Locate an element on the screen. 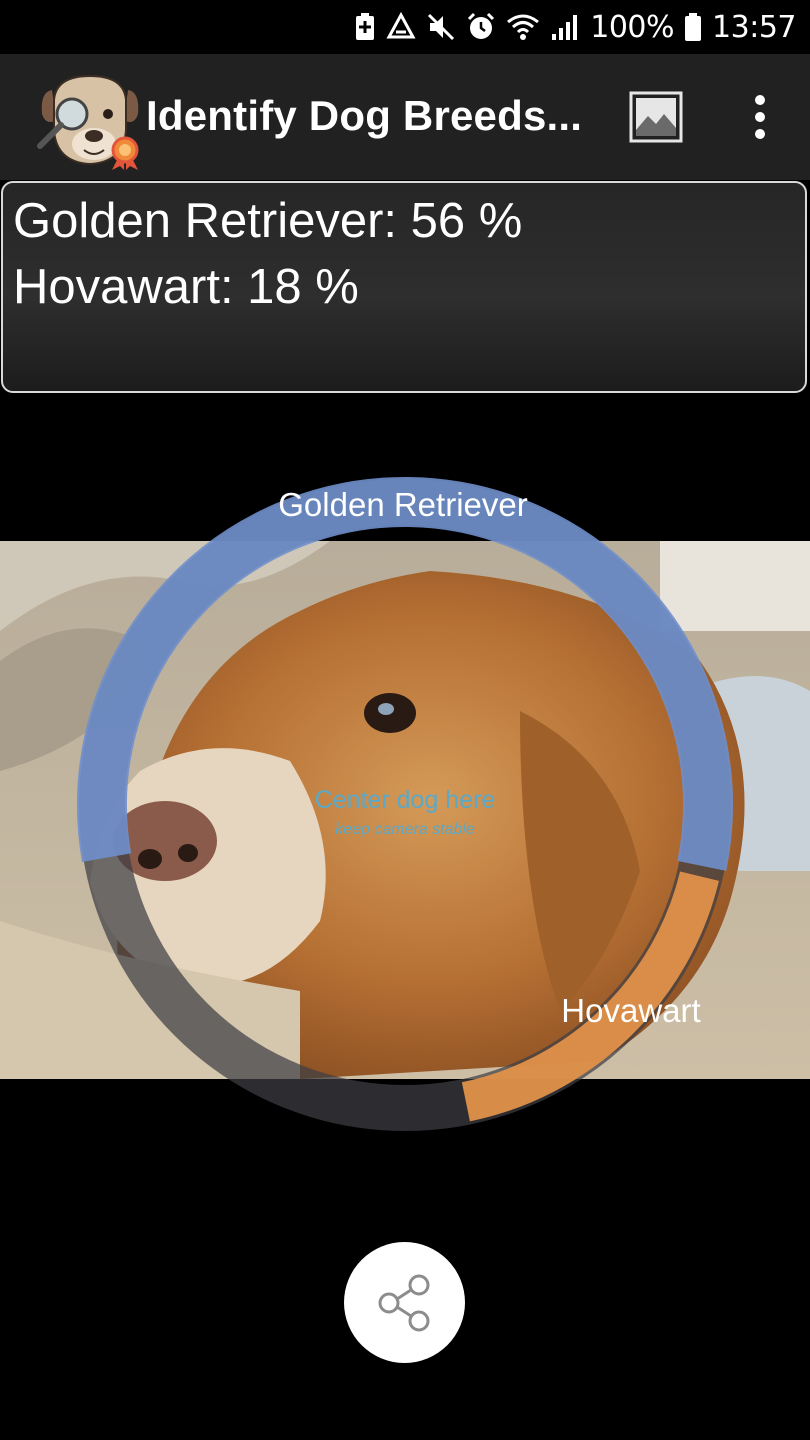 This screenshot has width=810, height=1440. hint-subtitle: keep camera stable is located at coordinates (405, 829).